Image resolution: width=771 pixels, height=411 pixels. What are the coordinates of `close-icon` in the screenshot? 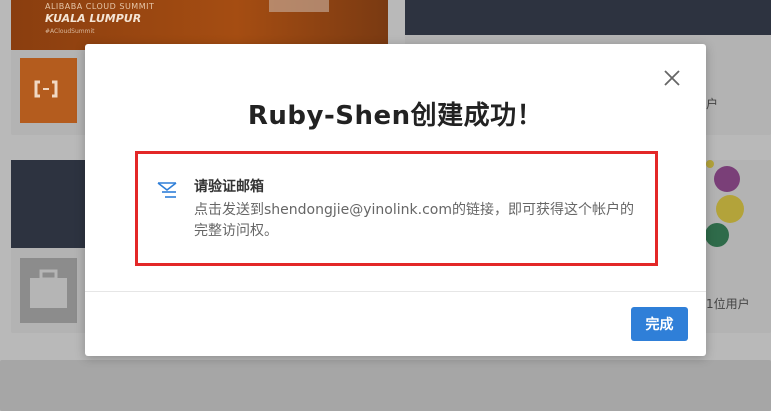 It's located at (672, 78).